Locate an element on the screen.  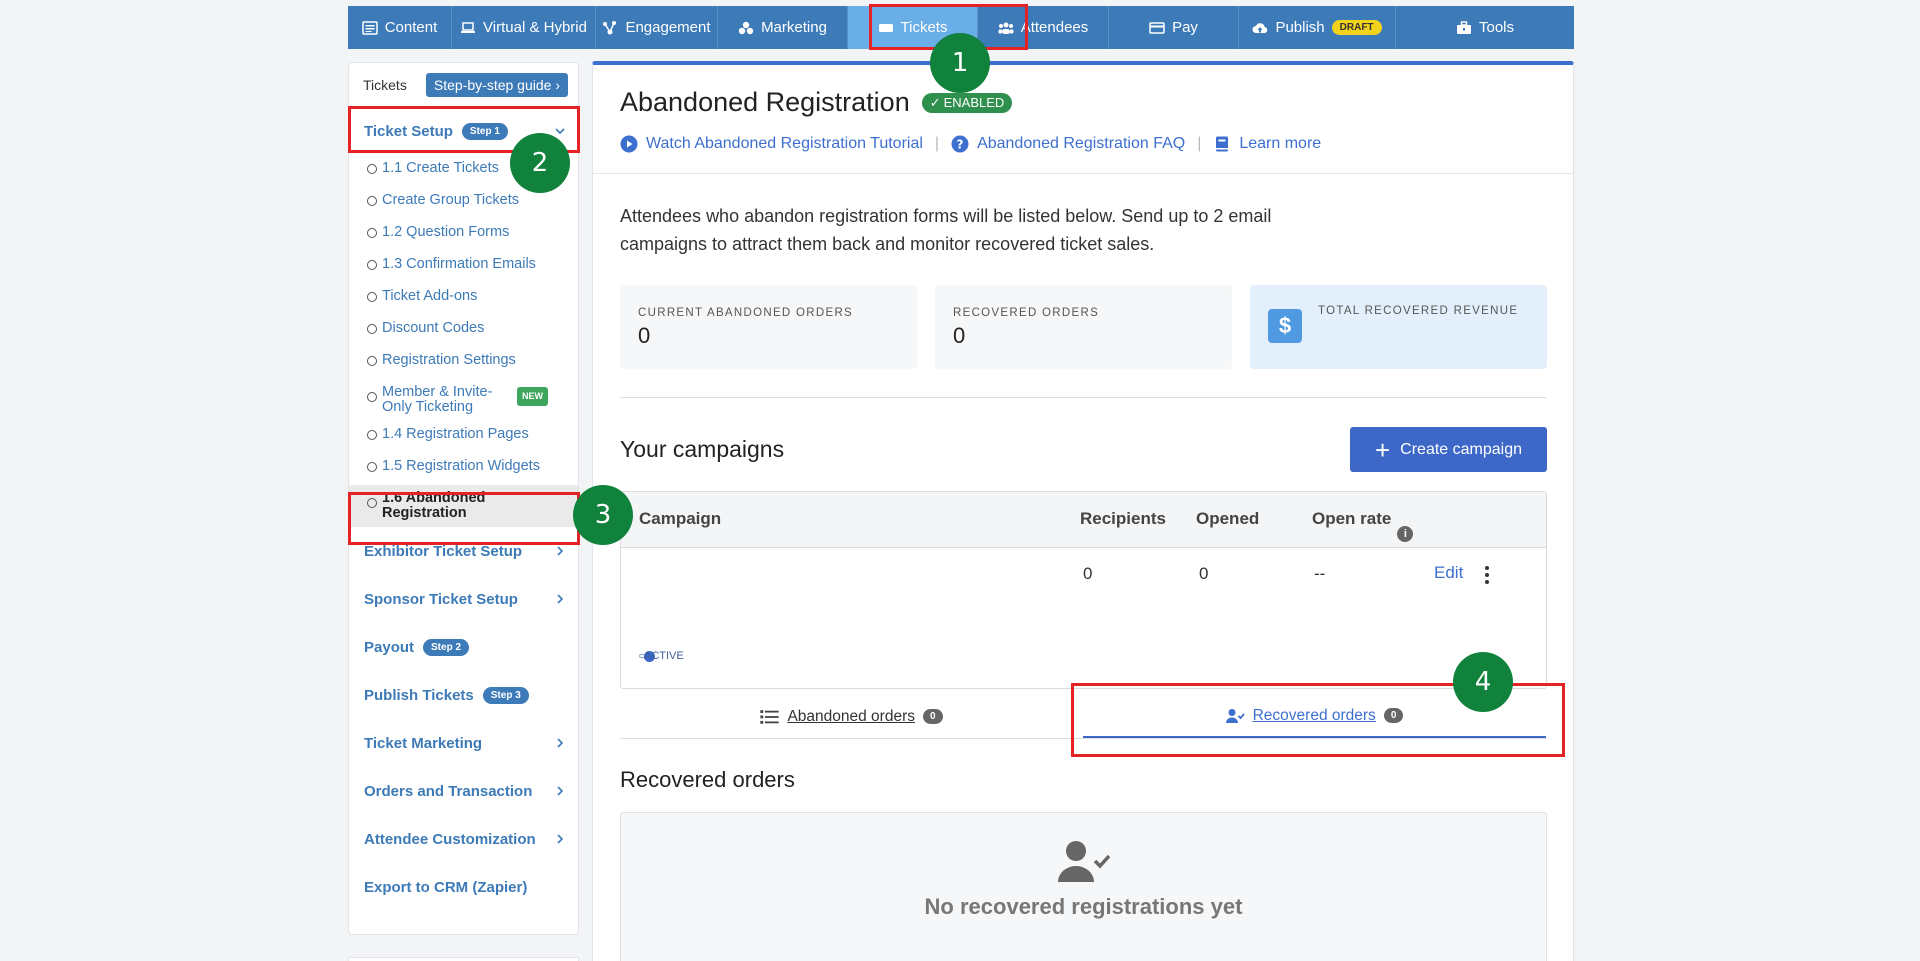
edit-campaign-link: Edit is located at coordinates (1448, 573).